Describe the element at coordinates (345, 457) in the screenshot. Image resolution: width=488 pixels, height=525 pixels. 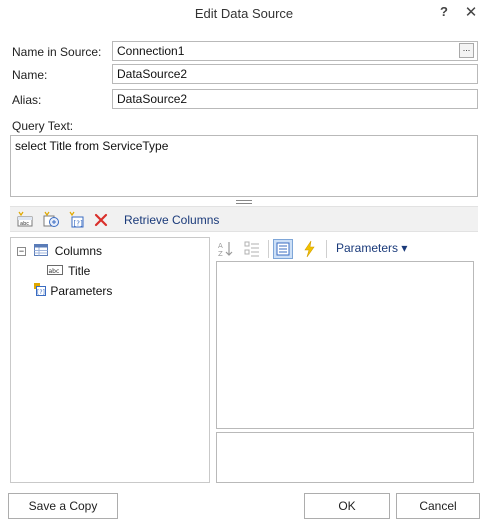
I see `property-description-panel` at that location.